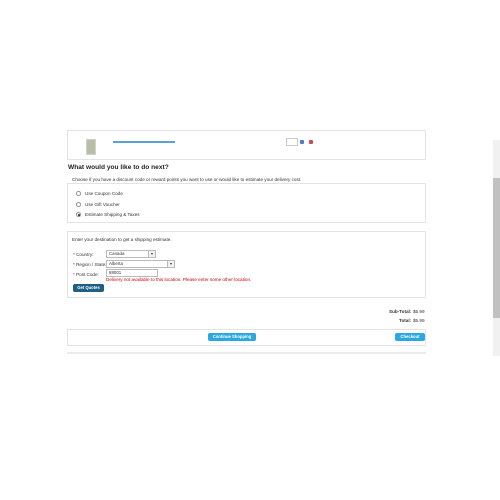  What do you see at coordinates (302, 142) in the screenshot?
I see `update-icon` at bounding box center [302, 142].